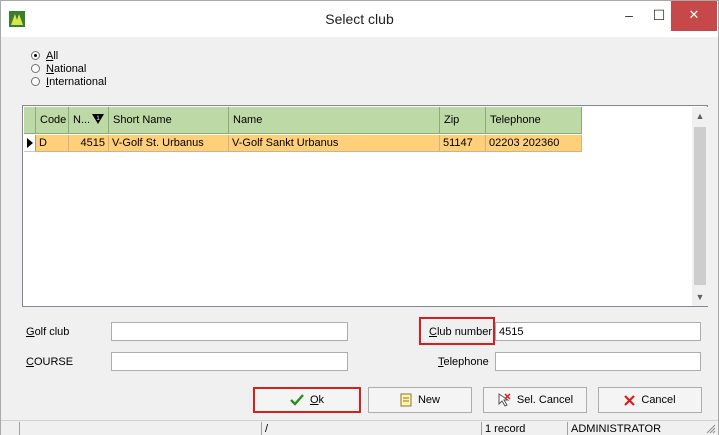 The width and height of the screenshot is (719, 435). I want to click on cell-short-name: V-Golf St. Urbanus, so click(169, 143).